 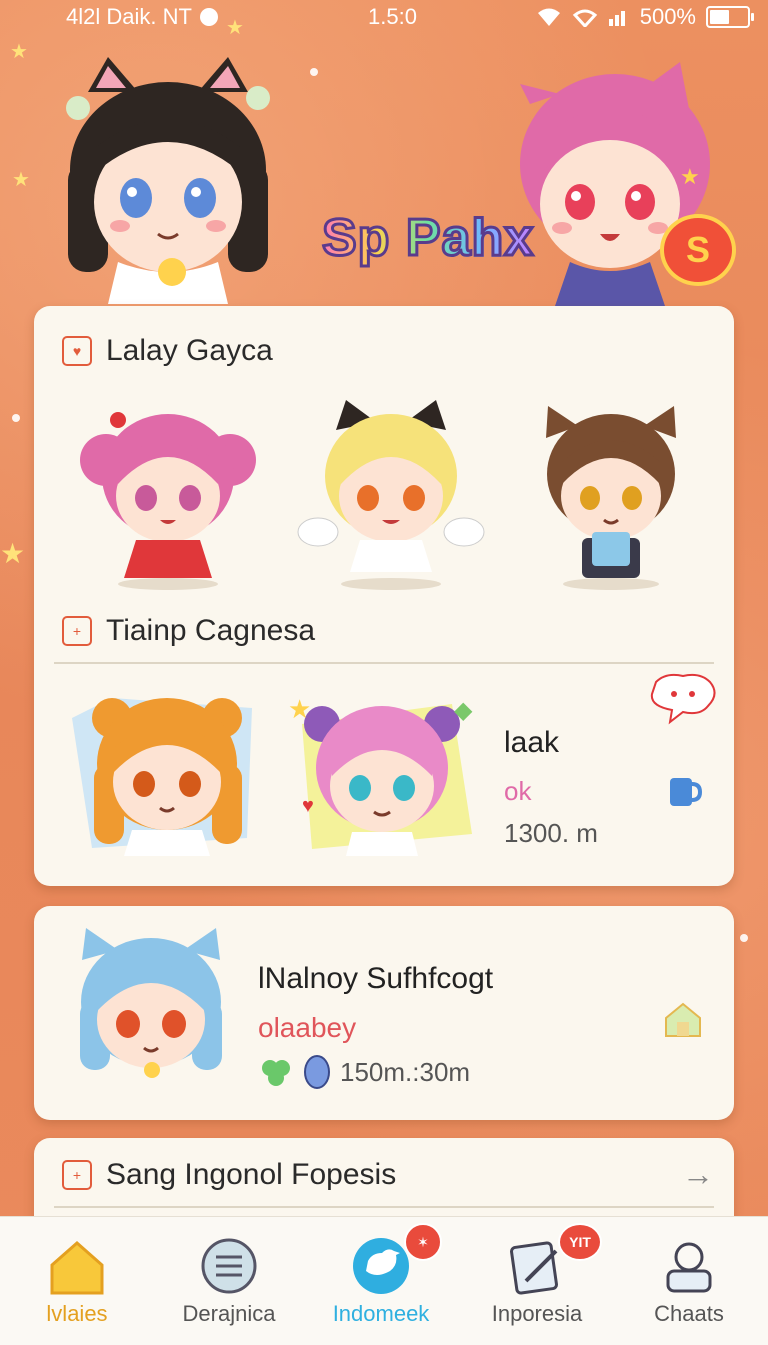 What do you see at coordinates (689, 1313) in the screenshot?
I see `tab-label: Chaats` at bounding box center [689, 1313].